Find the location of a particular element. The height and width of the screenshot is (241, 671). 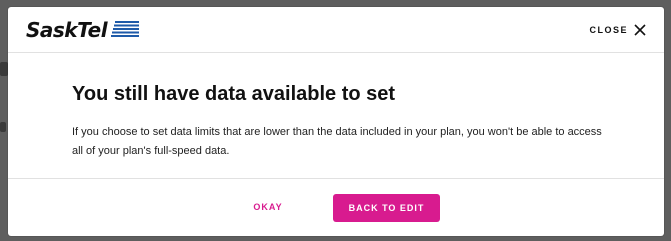

close-label: CLOSE is located at coordinates (608, 30).